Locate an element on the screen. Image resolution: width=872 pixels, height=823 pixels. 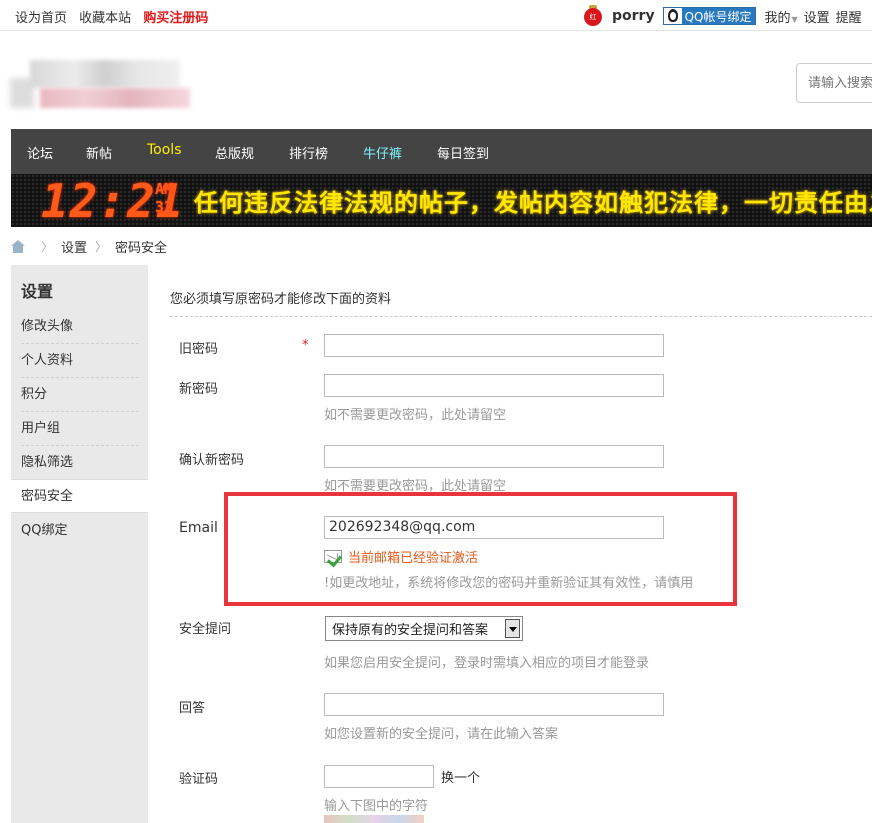
breadcrumb-password-security: 密码安全 is located at coordinates (141, 248).